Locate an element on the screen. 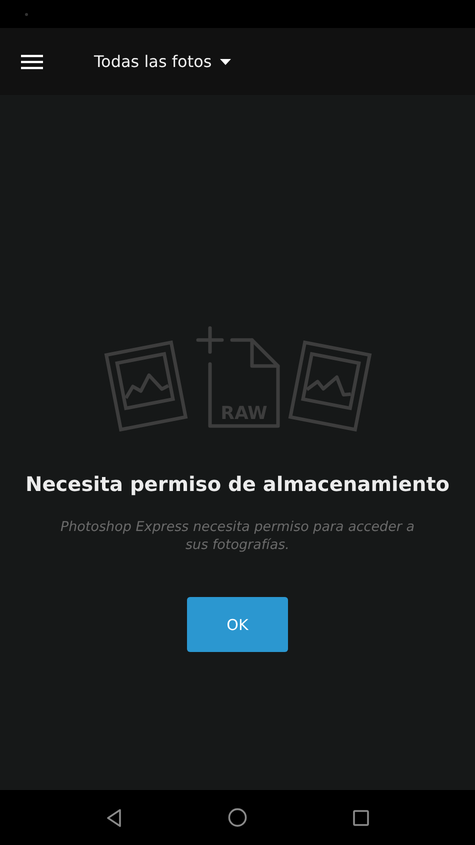 The height and width of the screenshot is (845, 475). message-title: Necesita permiso de almacenamiento is located at coordinates (237, 484).